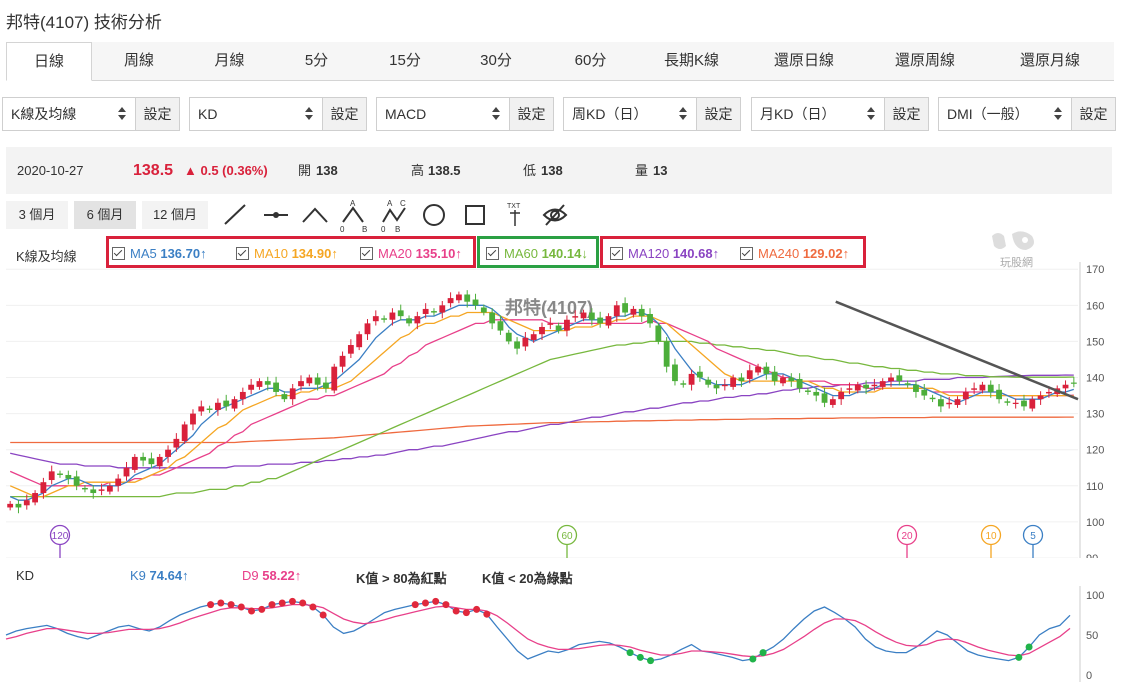 The width and height of the screenshot is (1128, 682). Describe the element at coordinates (475, 215) in the screenshot. I see `rectangle-tool-icon` at that location.